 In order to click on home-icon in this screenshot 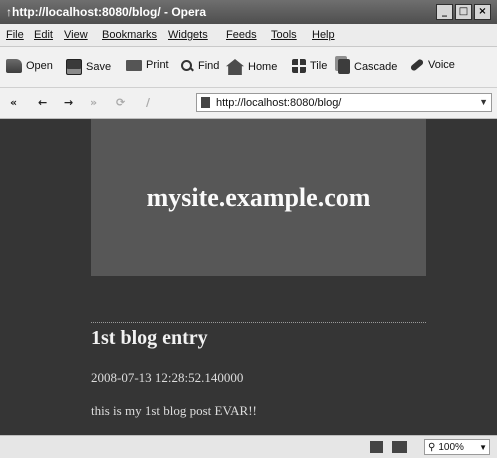, I will do `click(235, 67)`.